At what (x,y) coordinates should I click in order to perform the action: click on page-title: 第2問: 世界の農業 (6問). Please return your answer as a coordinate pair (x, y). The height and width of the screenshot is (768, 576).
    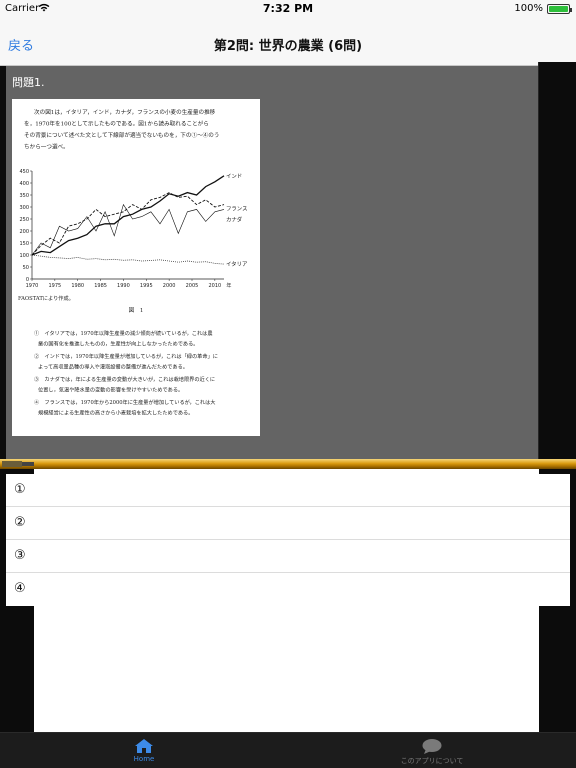
    Looking at the image, I should click on (288, 46).